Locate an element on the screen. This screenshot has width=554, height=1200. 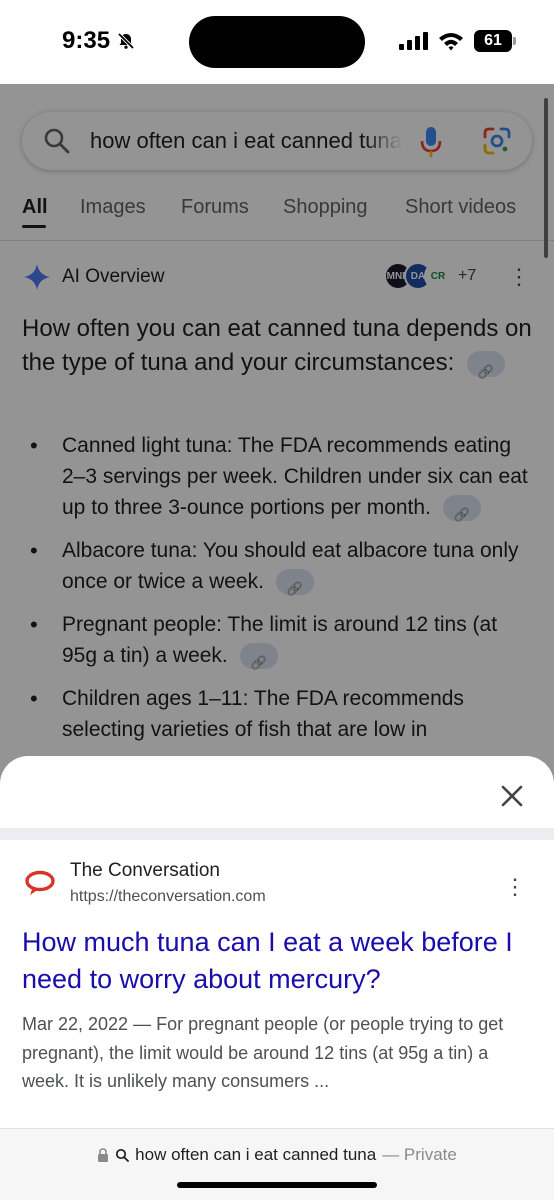
close-icon is located at coordinates (512, 796).